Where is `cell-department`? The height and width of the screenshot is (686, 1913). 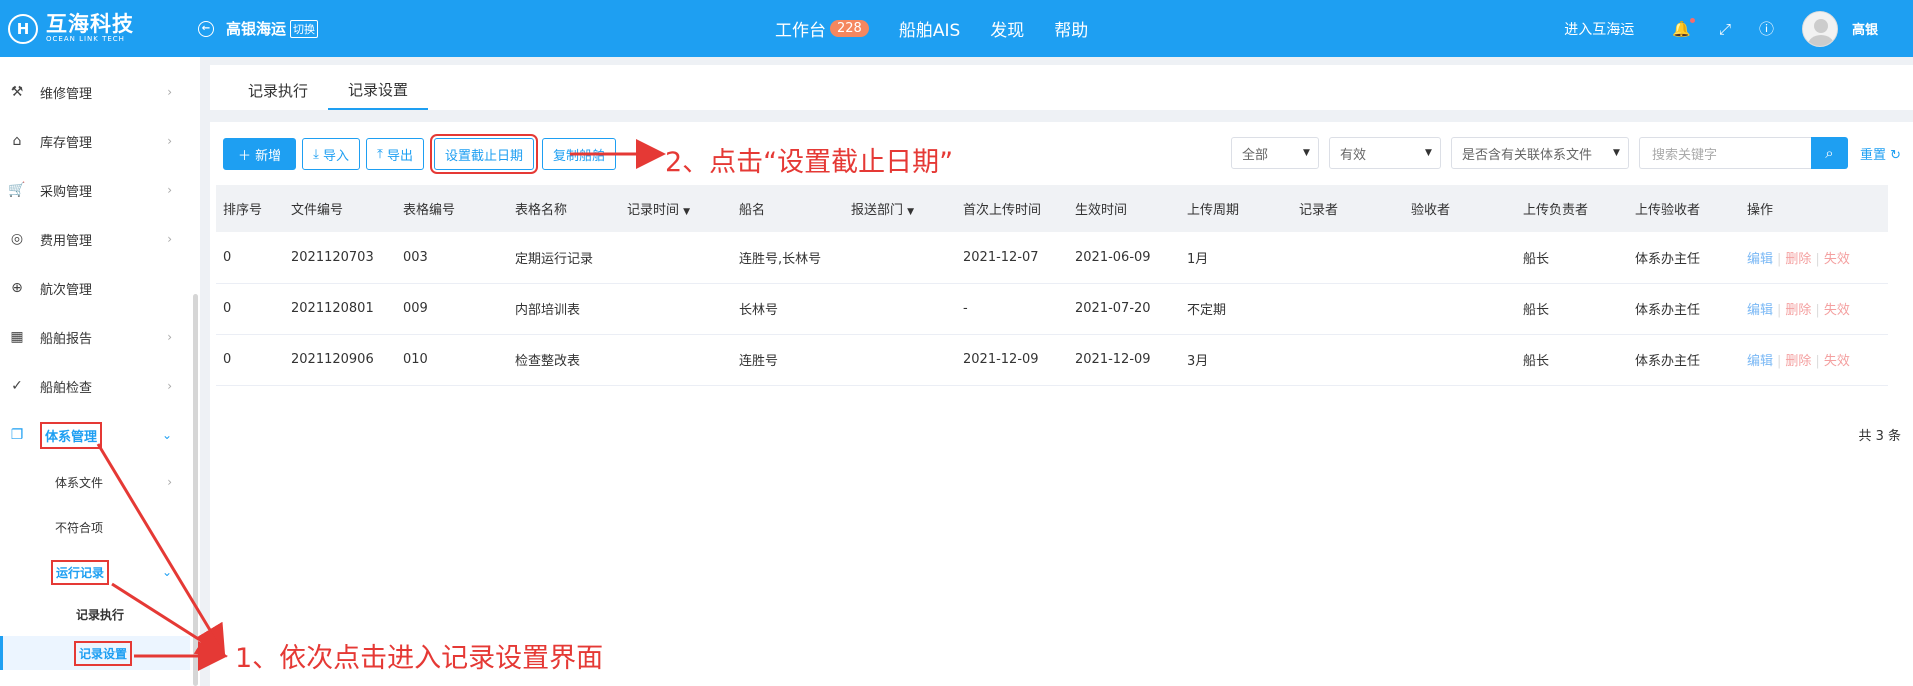
cell-department is located at coordinates (900, 360).